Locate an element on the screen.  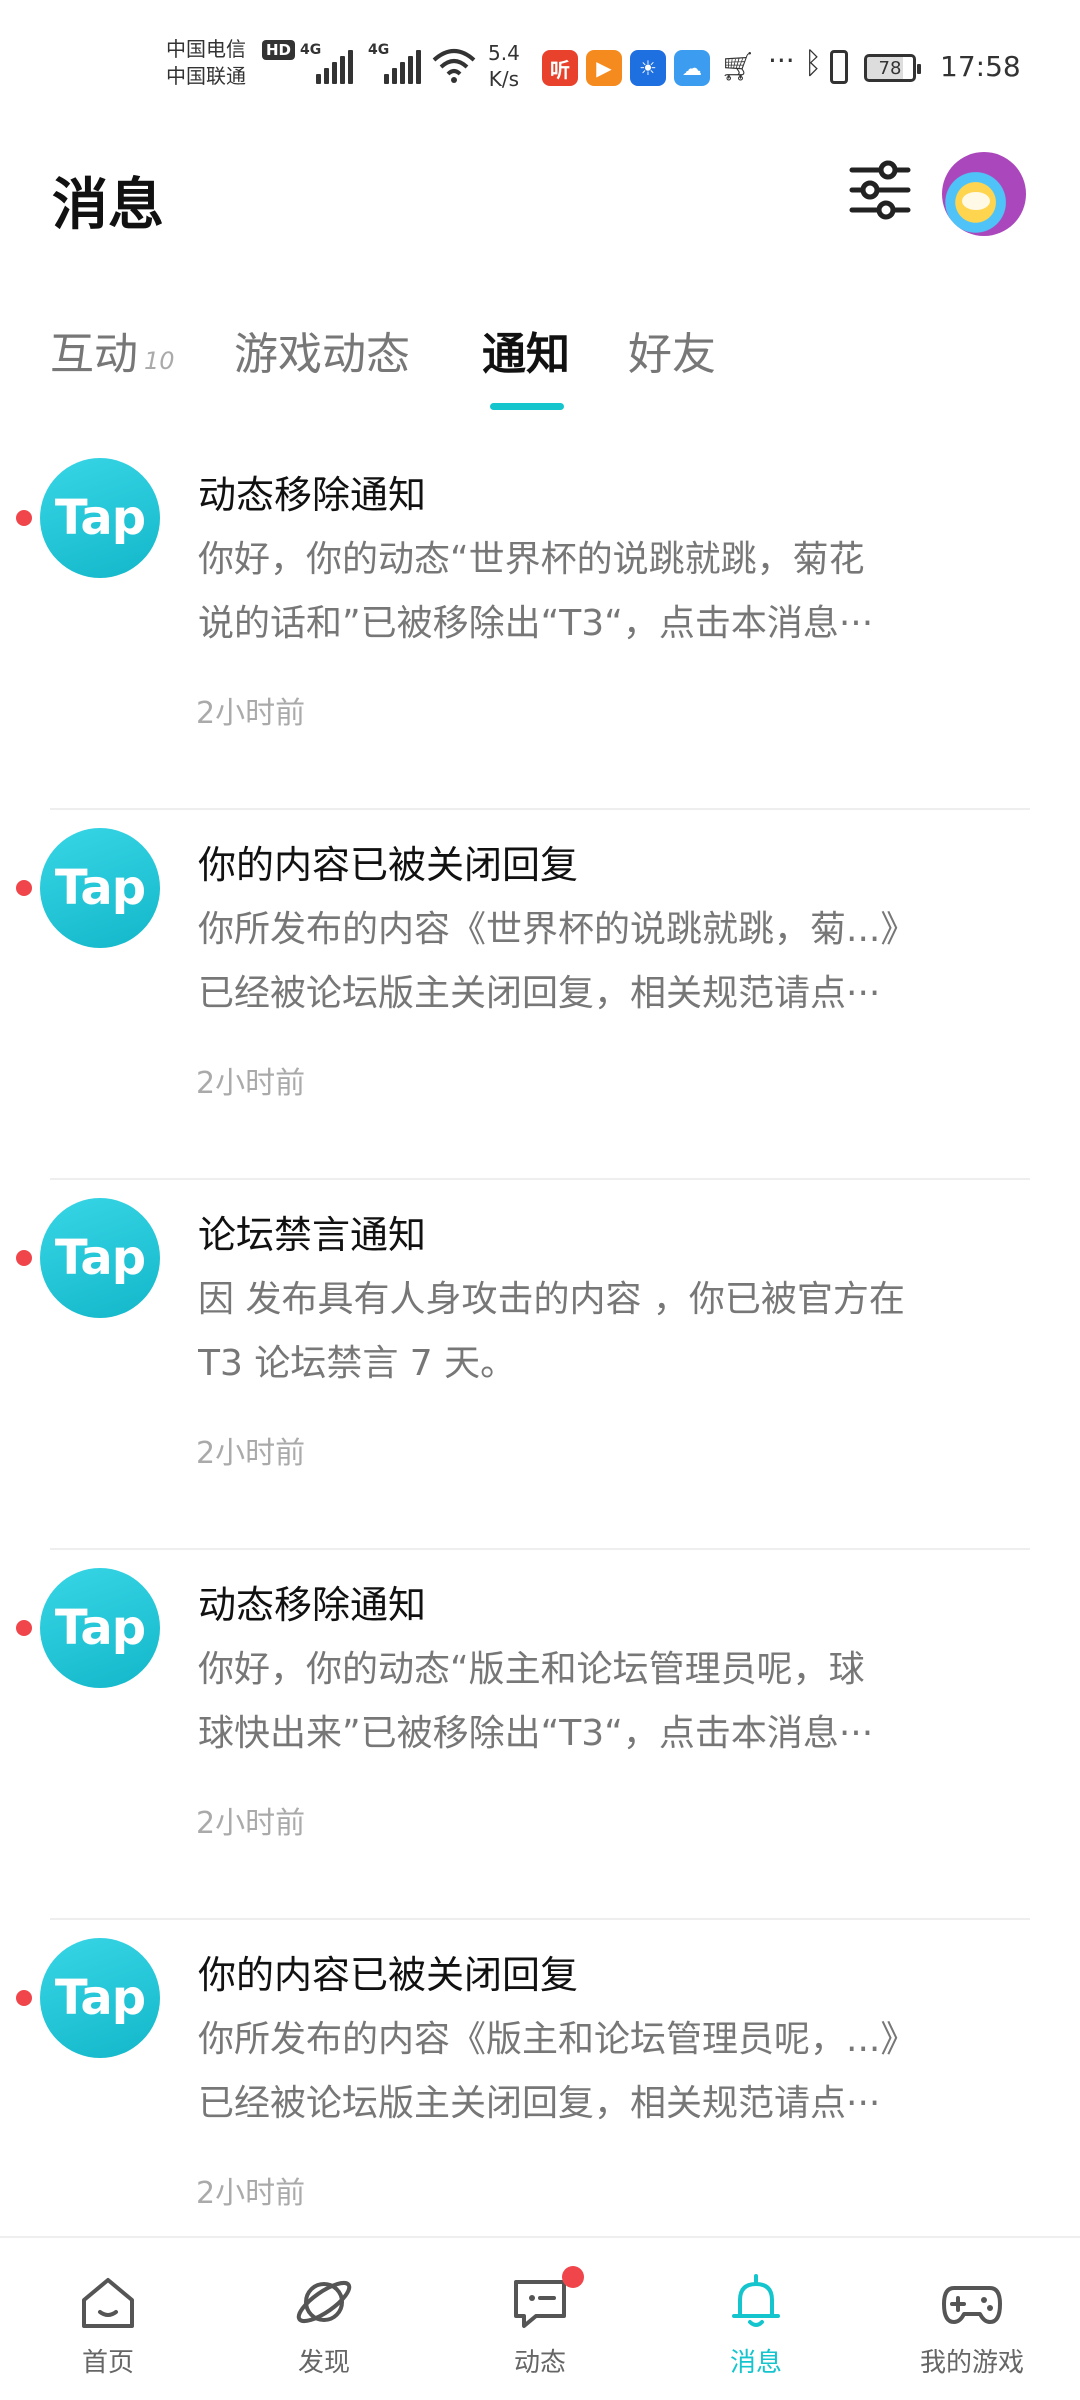
tab-label: 好友 is located at coordinates (672, 354).